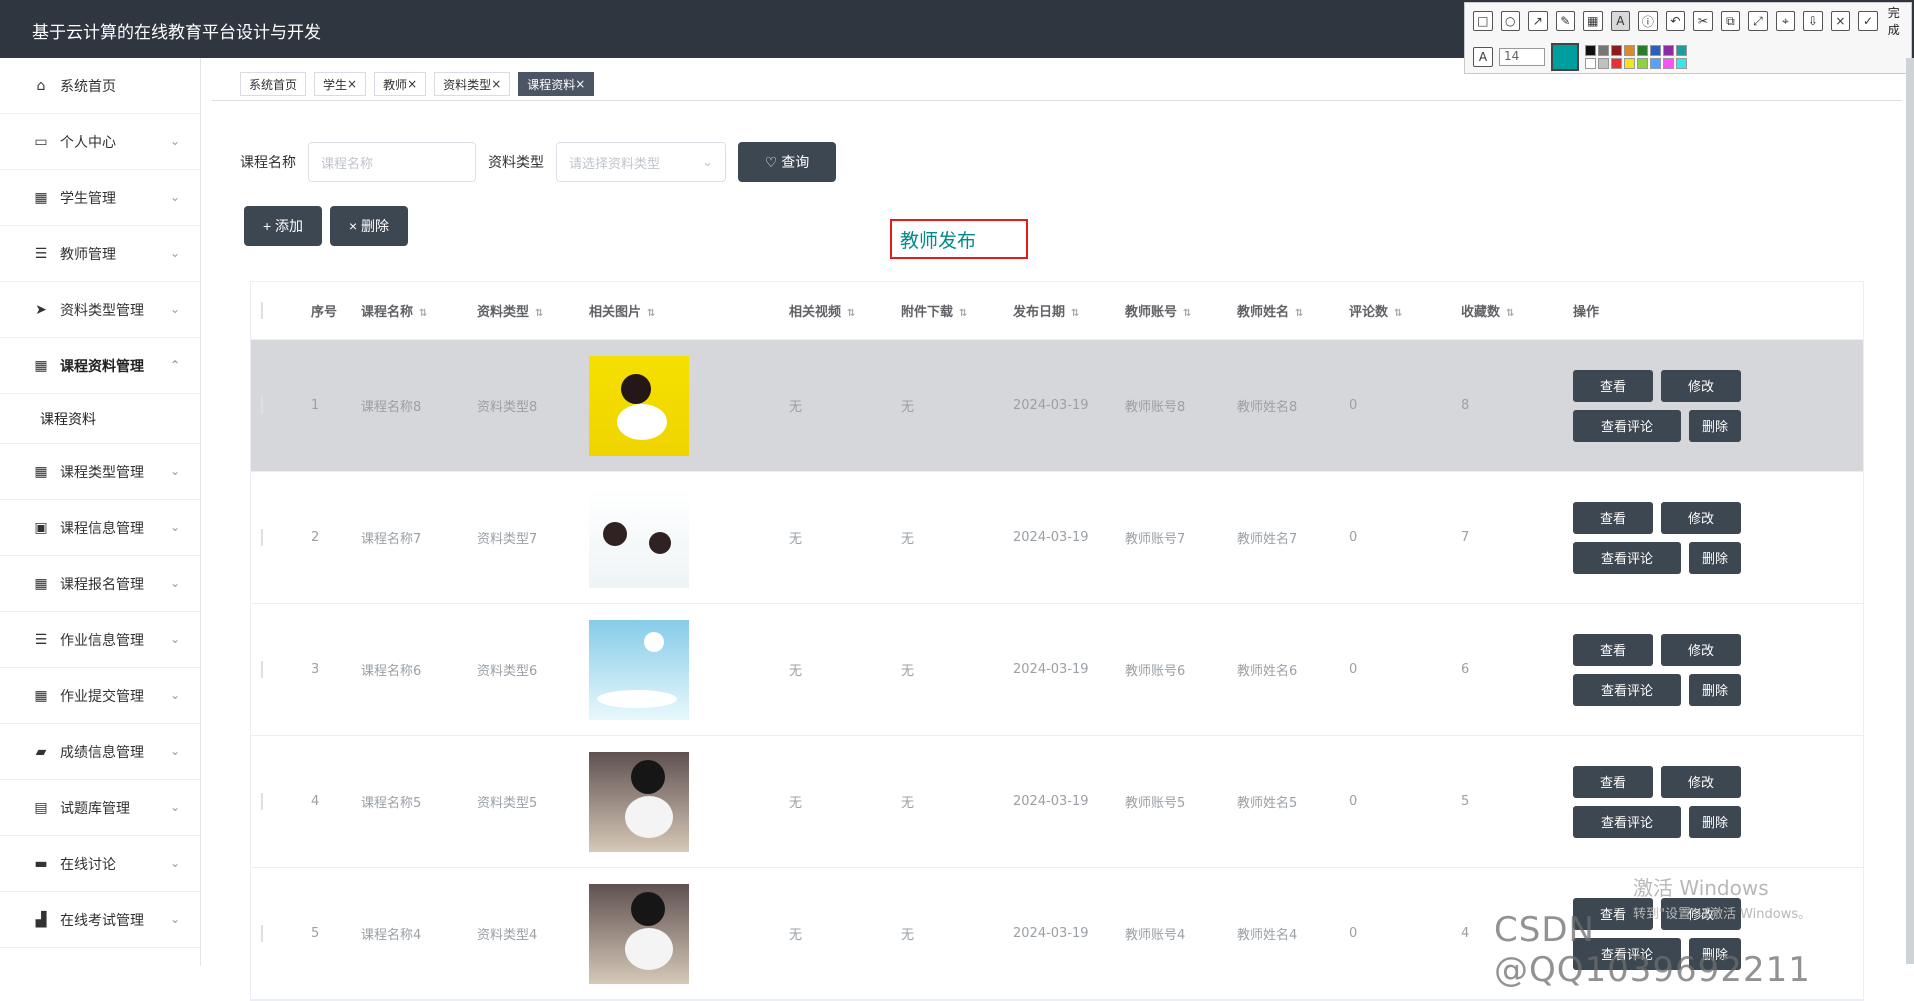 This screenshot has width=1914, height=1001. What do you see at coordinates (1517, 310) in the screenshot?
I see `header-favorites: 收藏数 ⇅` at bounding box center [1517, 310].